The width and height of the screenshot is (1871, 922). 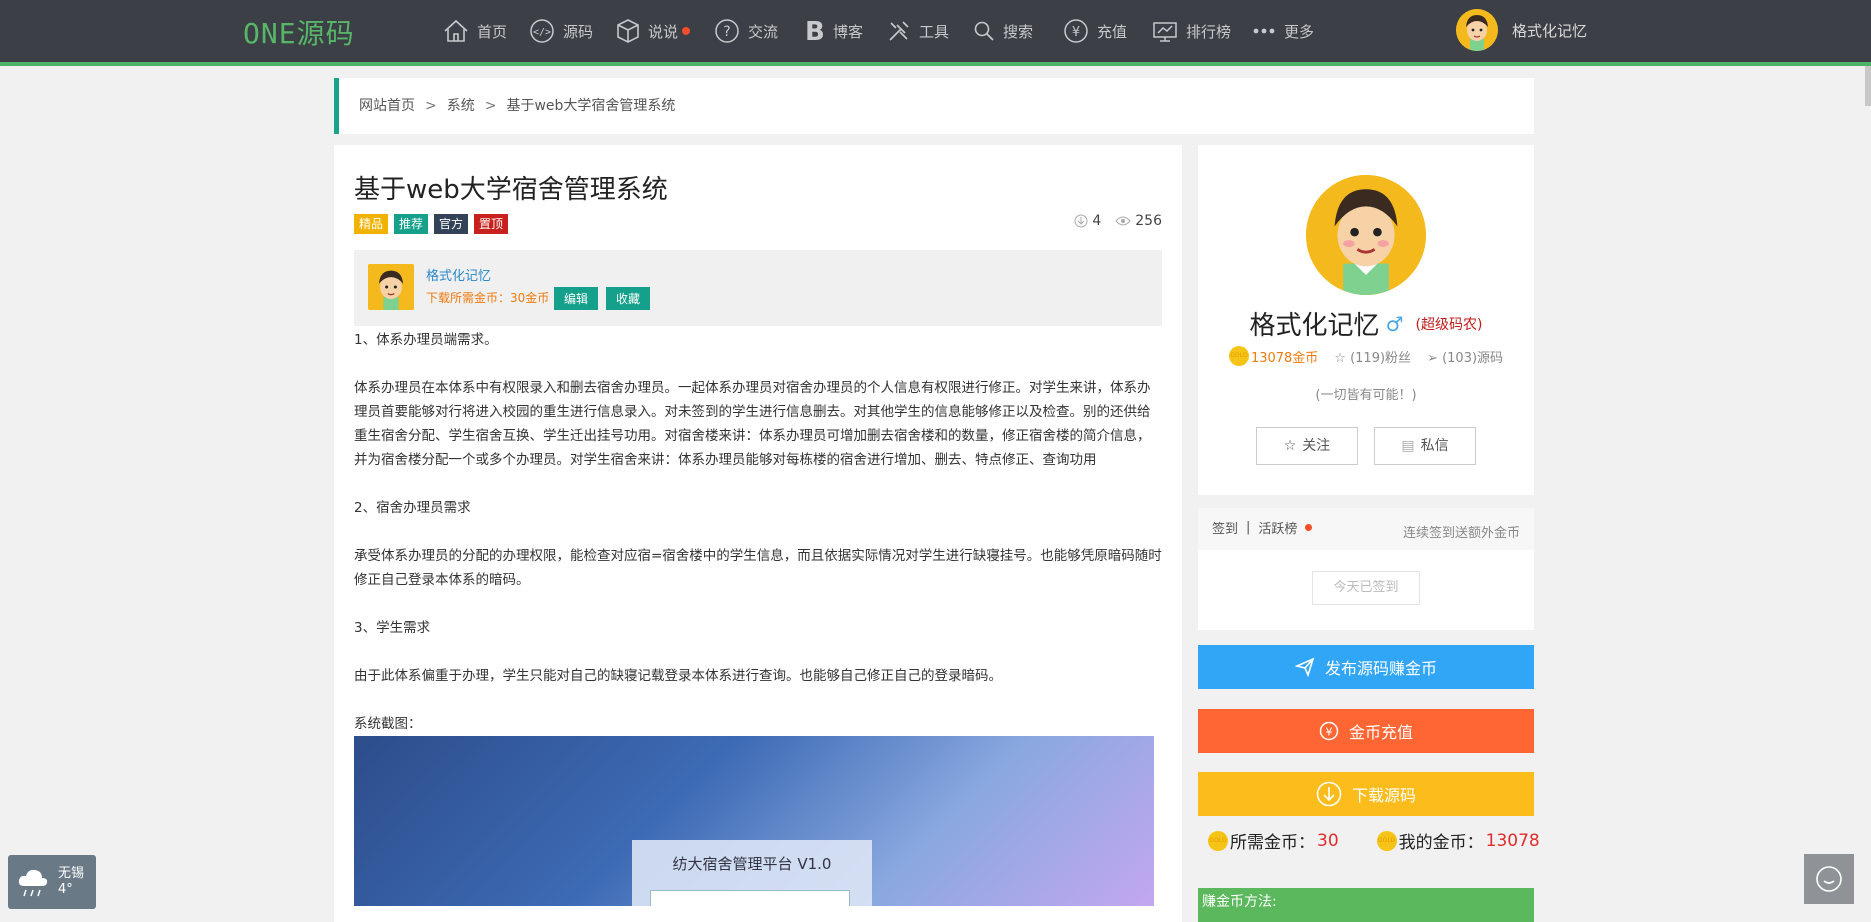 I want to click on download-cost: 下载所需金币：30金币, so click(x=488, y=298).